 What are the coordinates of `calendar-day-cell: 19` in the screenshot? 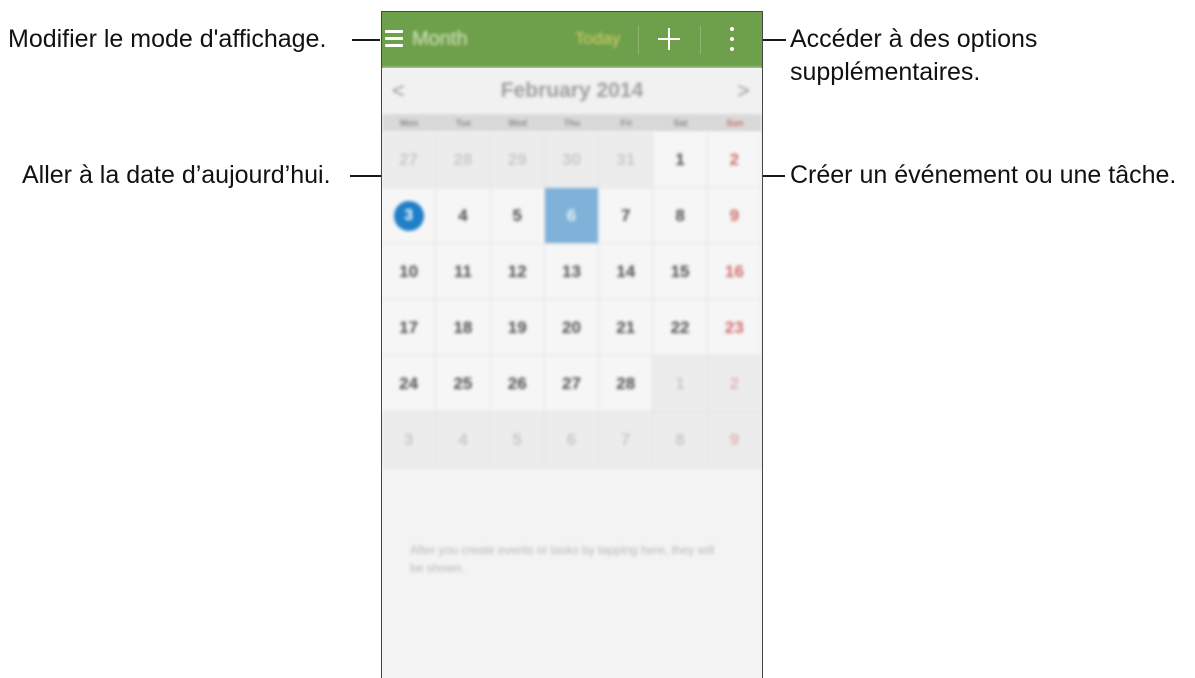 It's located at (517, 328).